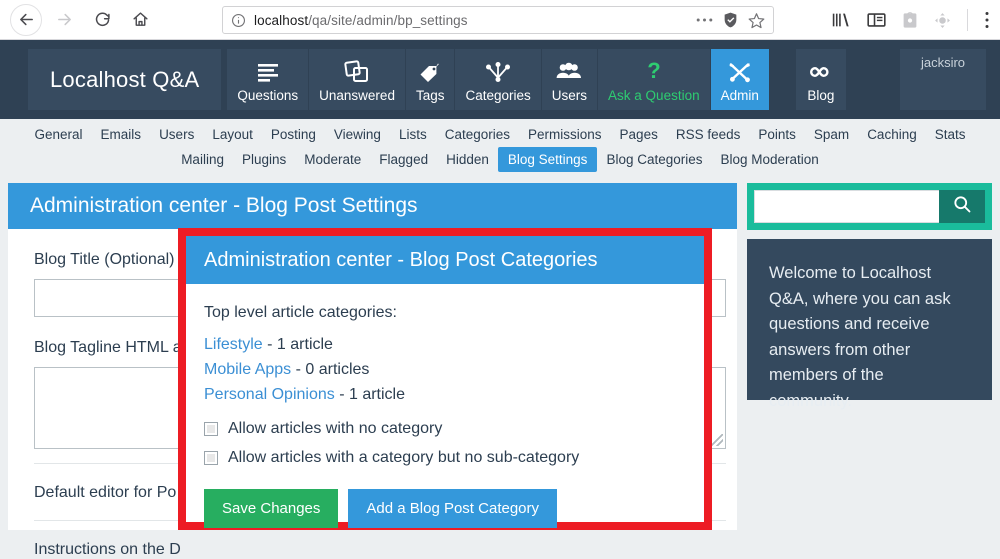 The image size is (1000, 559). Describe the element at coordinates (388, 20) in the screenshot. I see `url-path: /qa/site/admin/bp_settings` at that location.